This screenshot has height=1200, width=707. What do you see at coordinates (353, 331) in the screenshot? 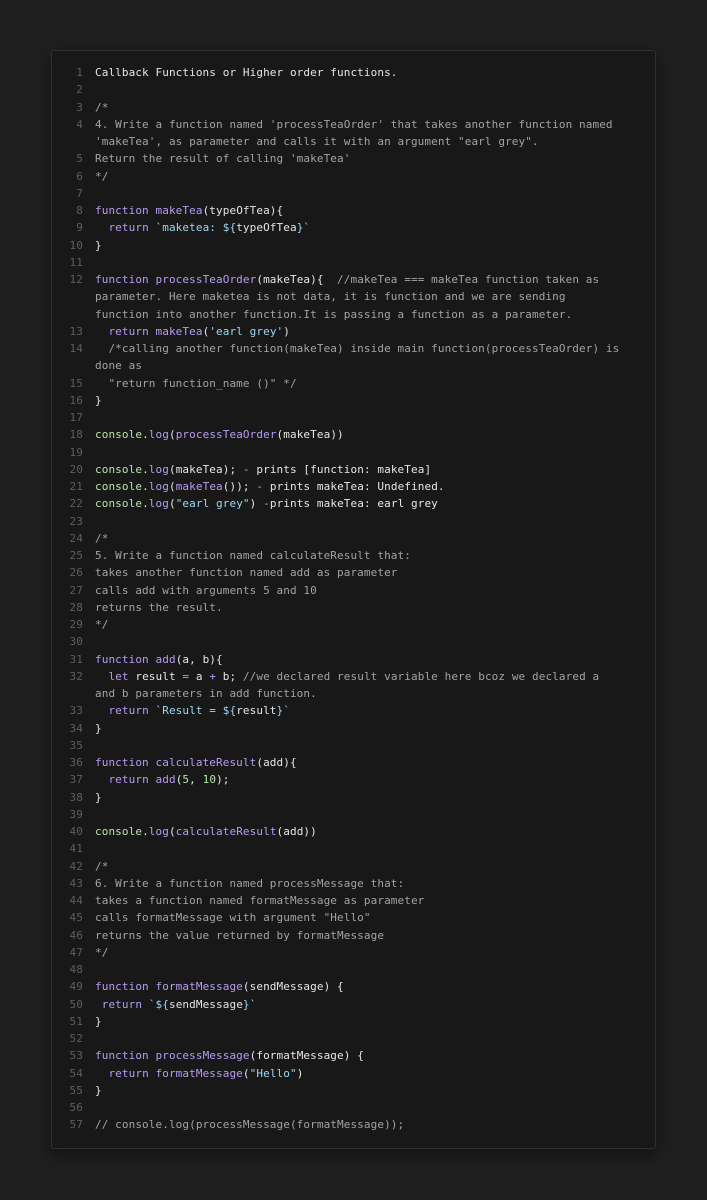
I see `code-line: 13 return makeTea('earl grey')` at bounding box center [353, 331].